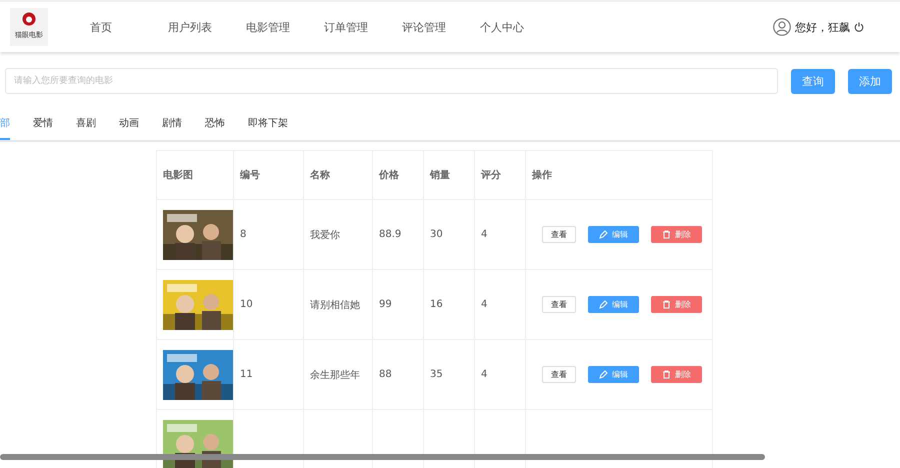 The image size is (900, 468). Describe the element at coordinates (320, 175) in the screenshot. I see `column-header: 名称` at that location.